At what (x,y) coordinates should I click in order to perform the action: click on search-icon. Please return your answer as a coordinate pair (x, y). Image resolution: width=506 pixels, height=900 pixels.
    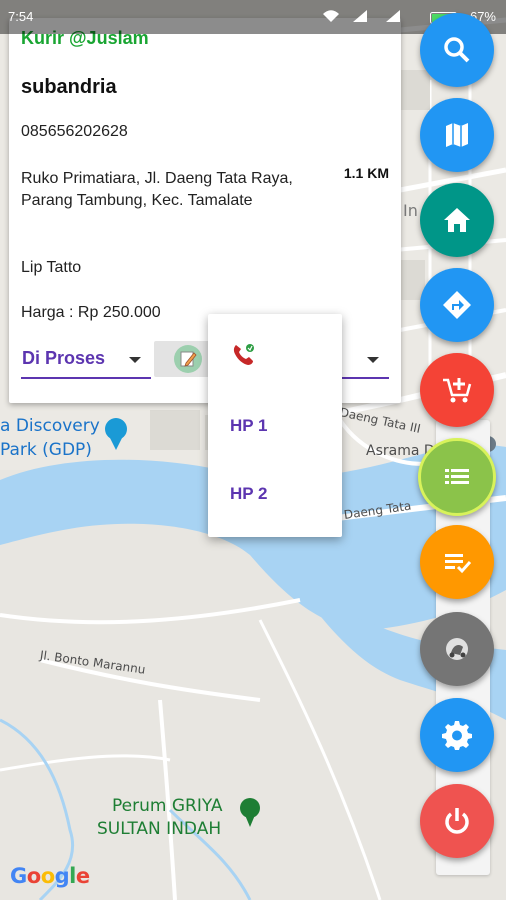
    Looking at the image, I should click on (457, 50).